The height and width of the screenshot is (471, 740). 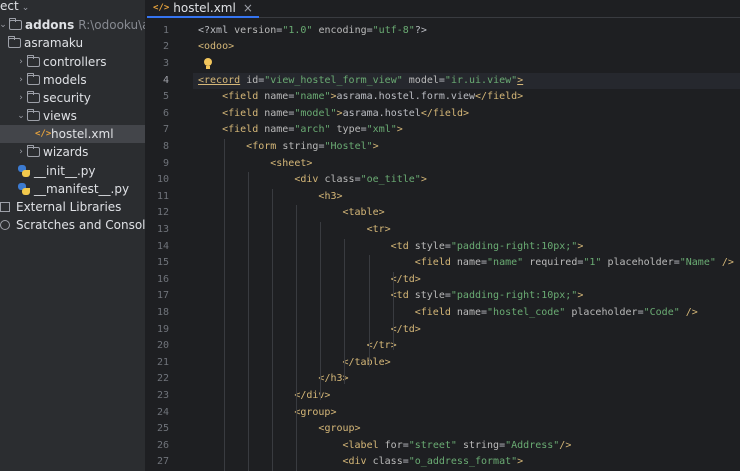 I want to click on line-number: 11, so click(x=163, y=197).